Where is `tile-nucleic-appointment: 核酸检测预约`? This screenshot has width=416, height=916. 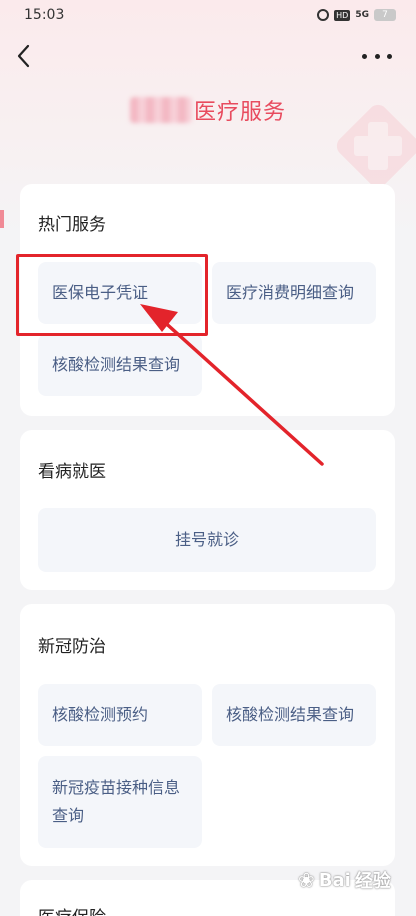 tile-nucleic-appointment: 核酸检测预约 is located at coordinates (120, 715).